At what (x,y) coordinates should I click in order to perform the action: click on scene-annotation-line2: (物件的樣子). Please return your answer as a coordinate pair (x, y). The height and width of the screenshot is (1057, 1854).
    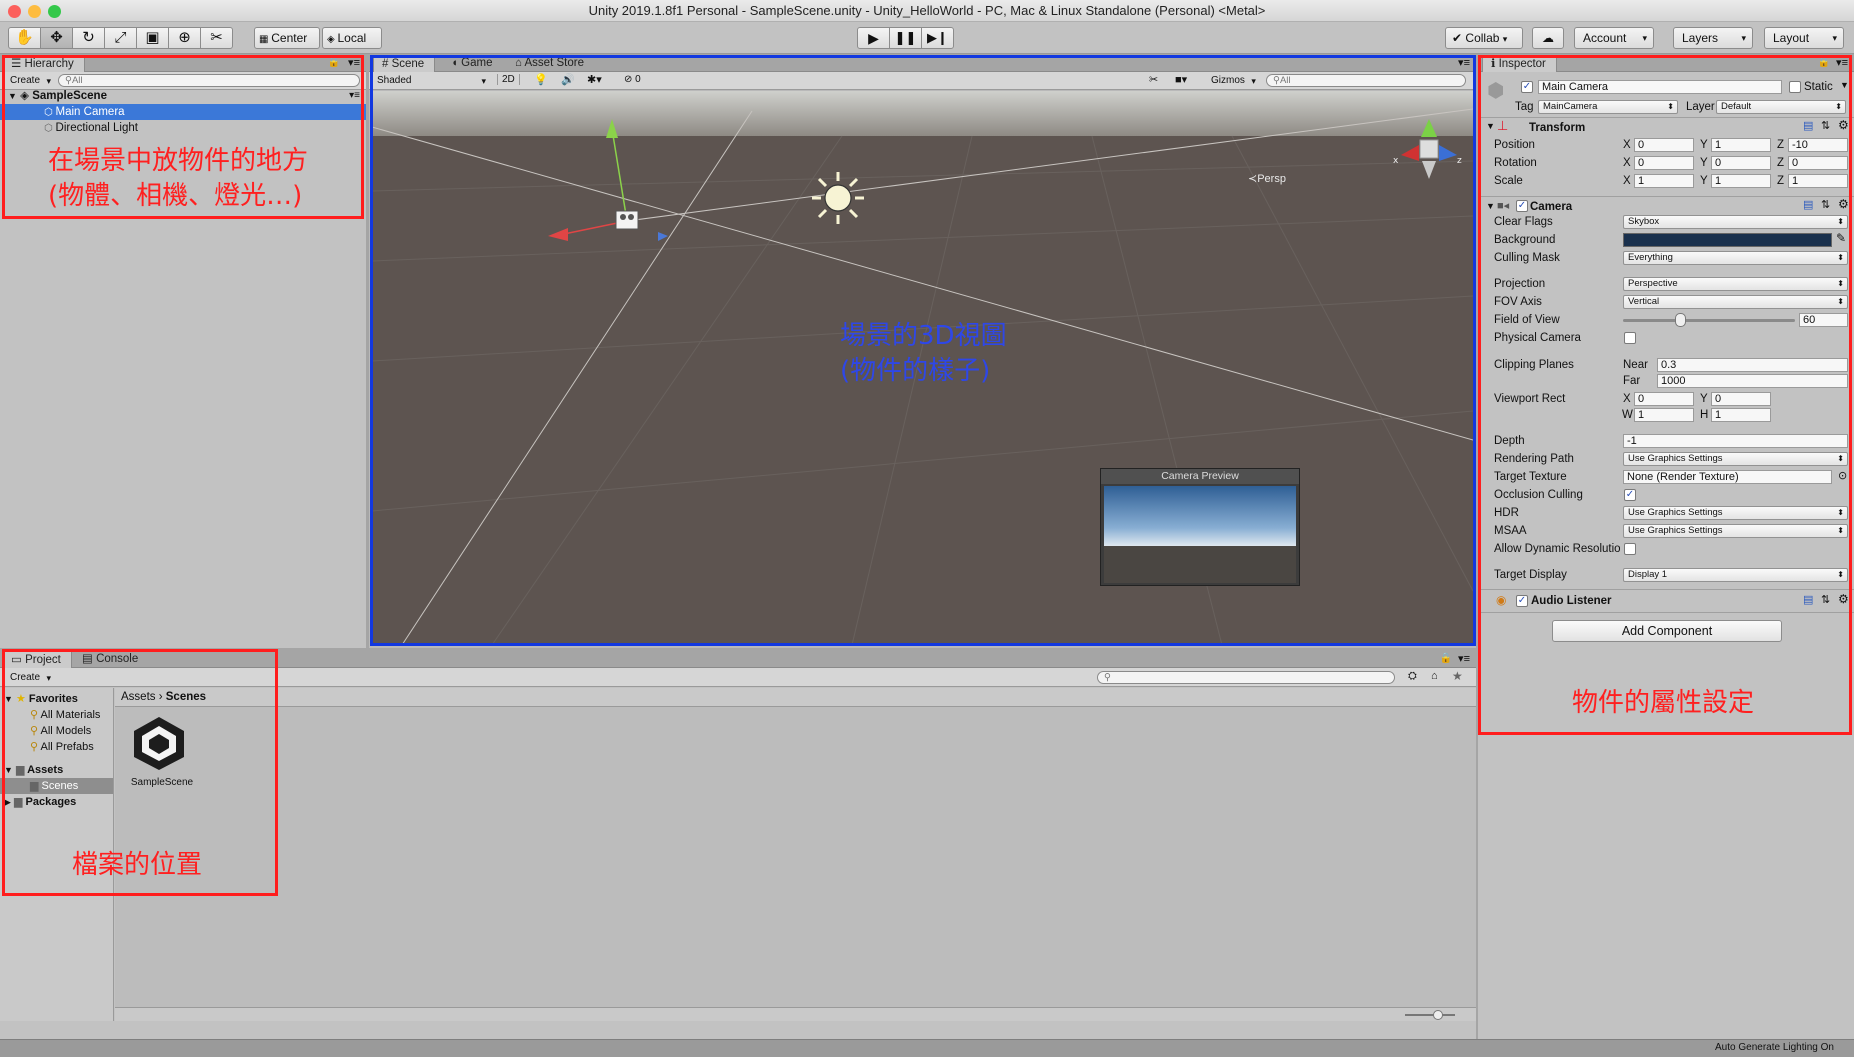
    Looking at the image, I should click on (915, 371).